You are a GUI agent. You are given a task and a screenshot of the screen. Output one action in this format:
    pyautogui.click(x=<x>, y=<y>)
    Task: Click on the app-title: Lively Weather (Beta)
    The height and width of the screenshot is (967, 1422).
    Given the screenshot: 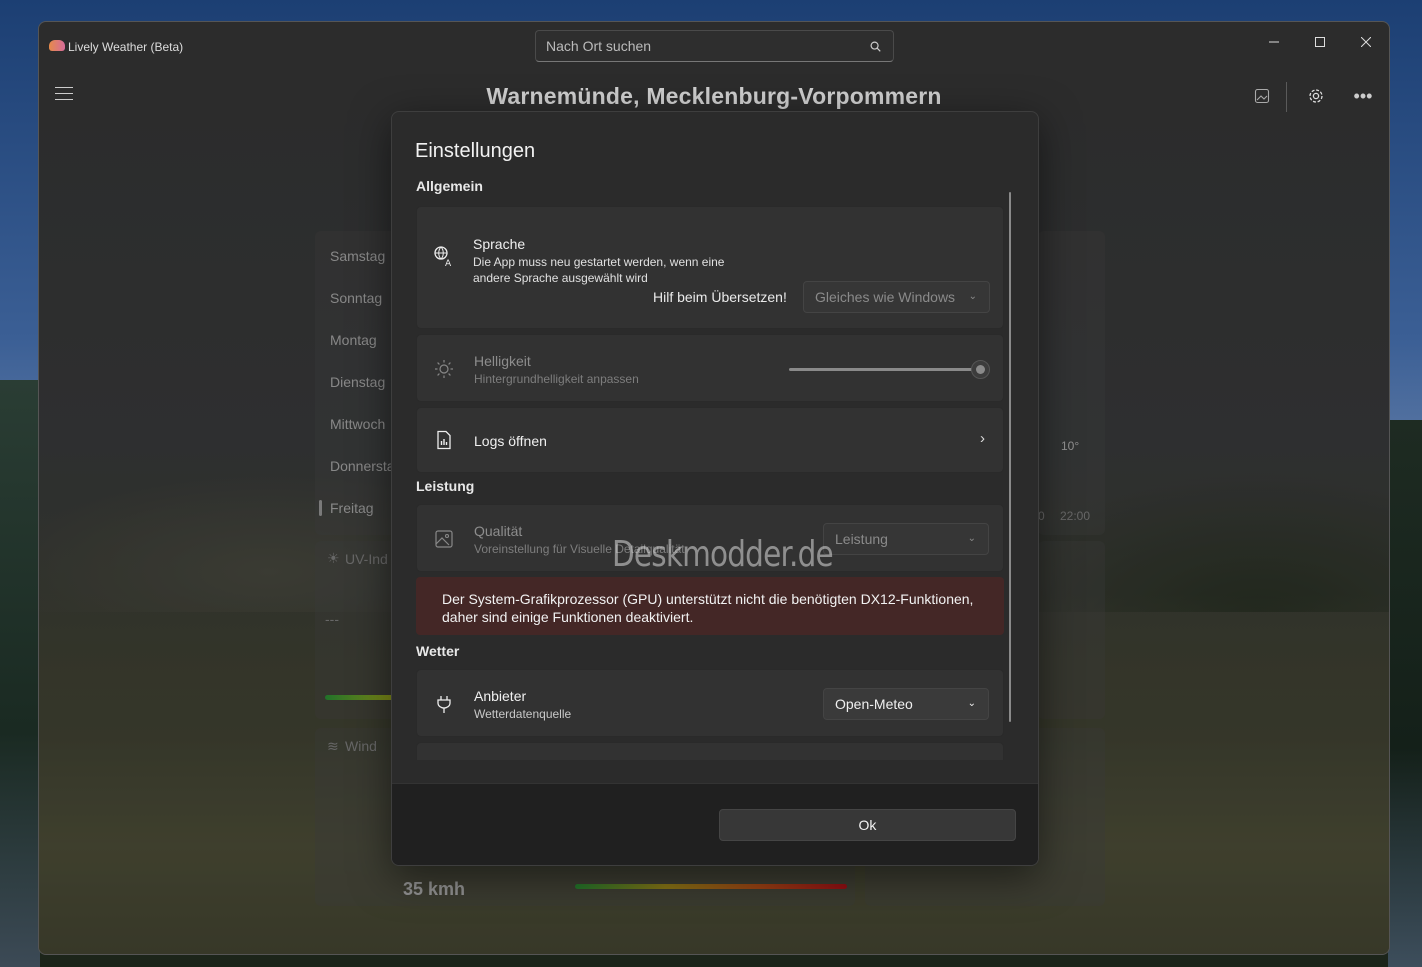 What is the action you would take?
    pyautogui.click(x=126, y=47)
    